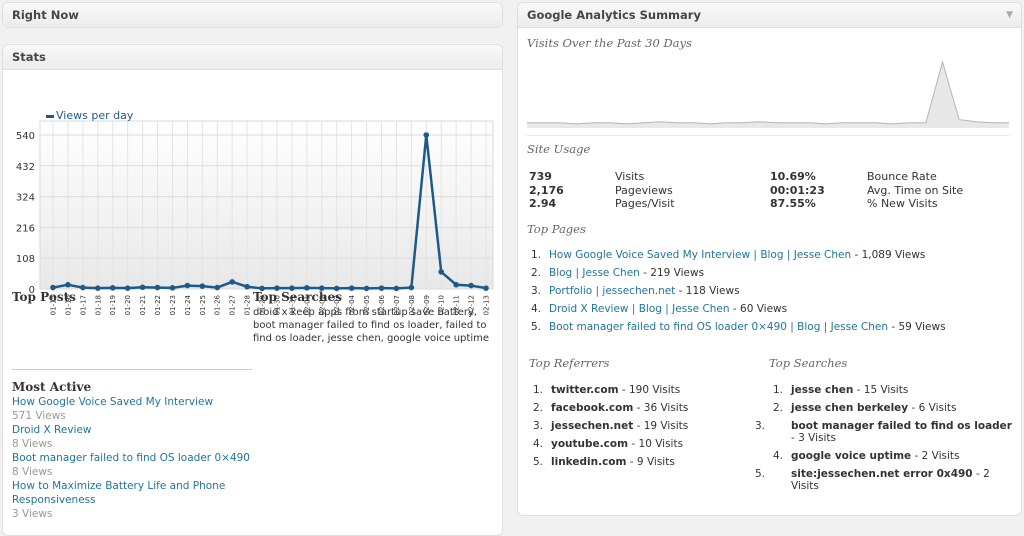  I want to click on usage-value: 2.94, so click(543, 203).